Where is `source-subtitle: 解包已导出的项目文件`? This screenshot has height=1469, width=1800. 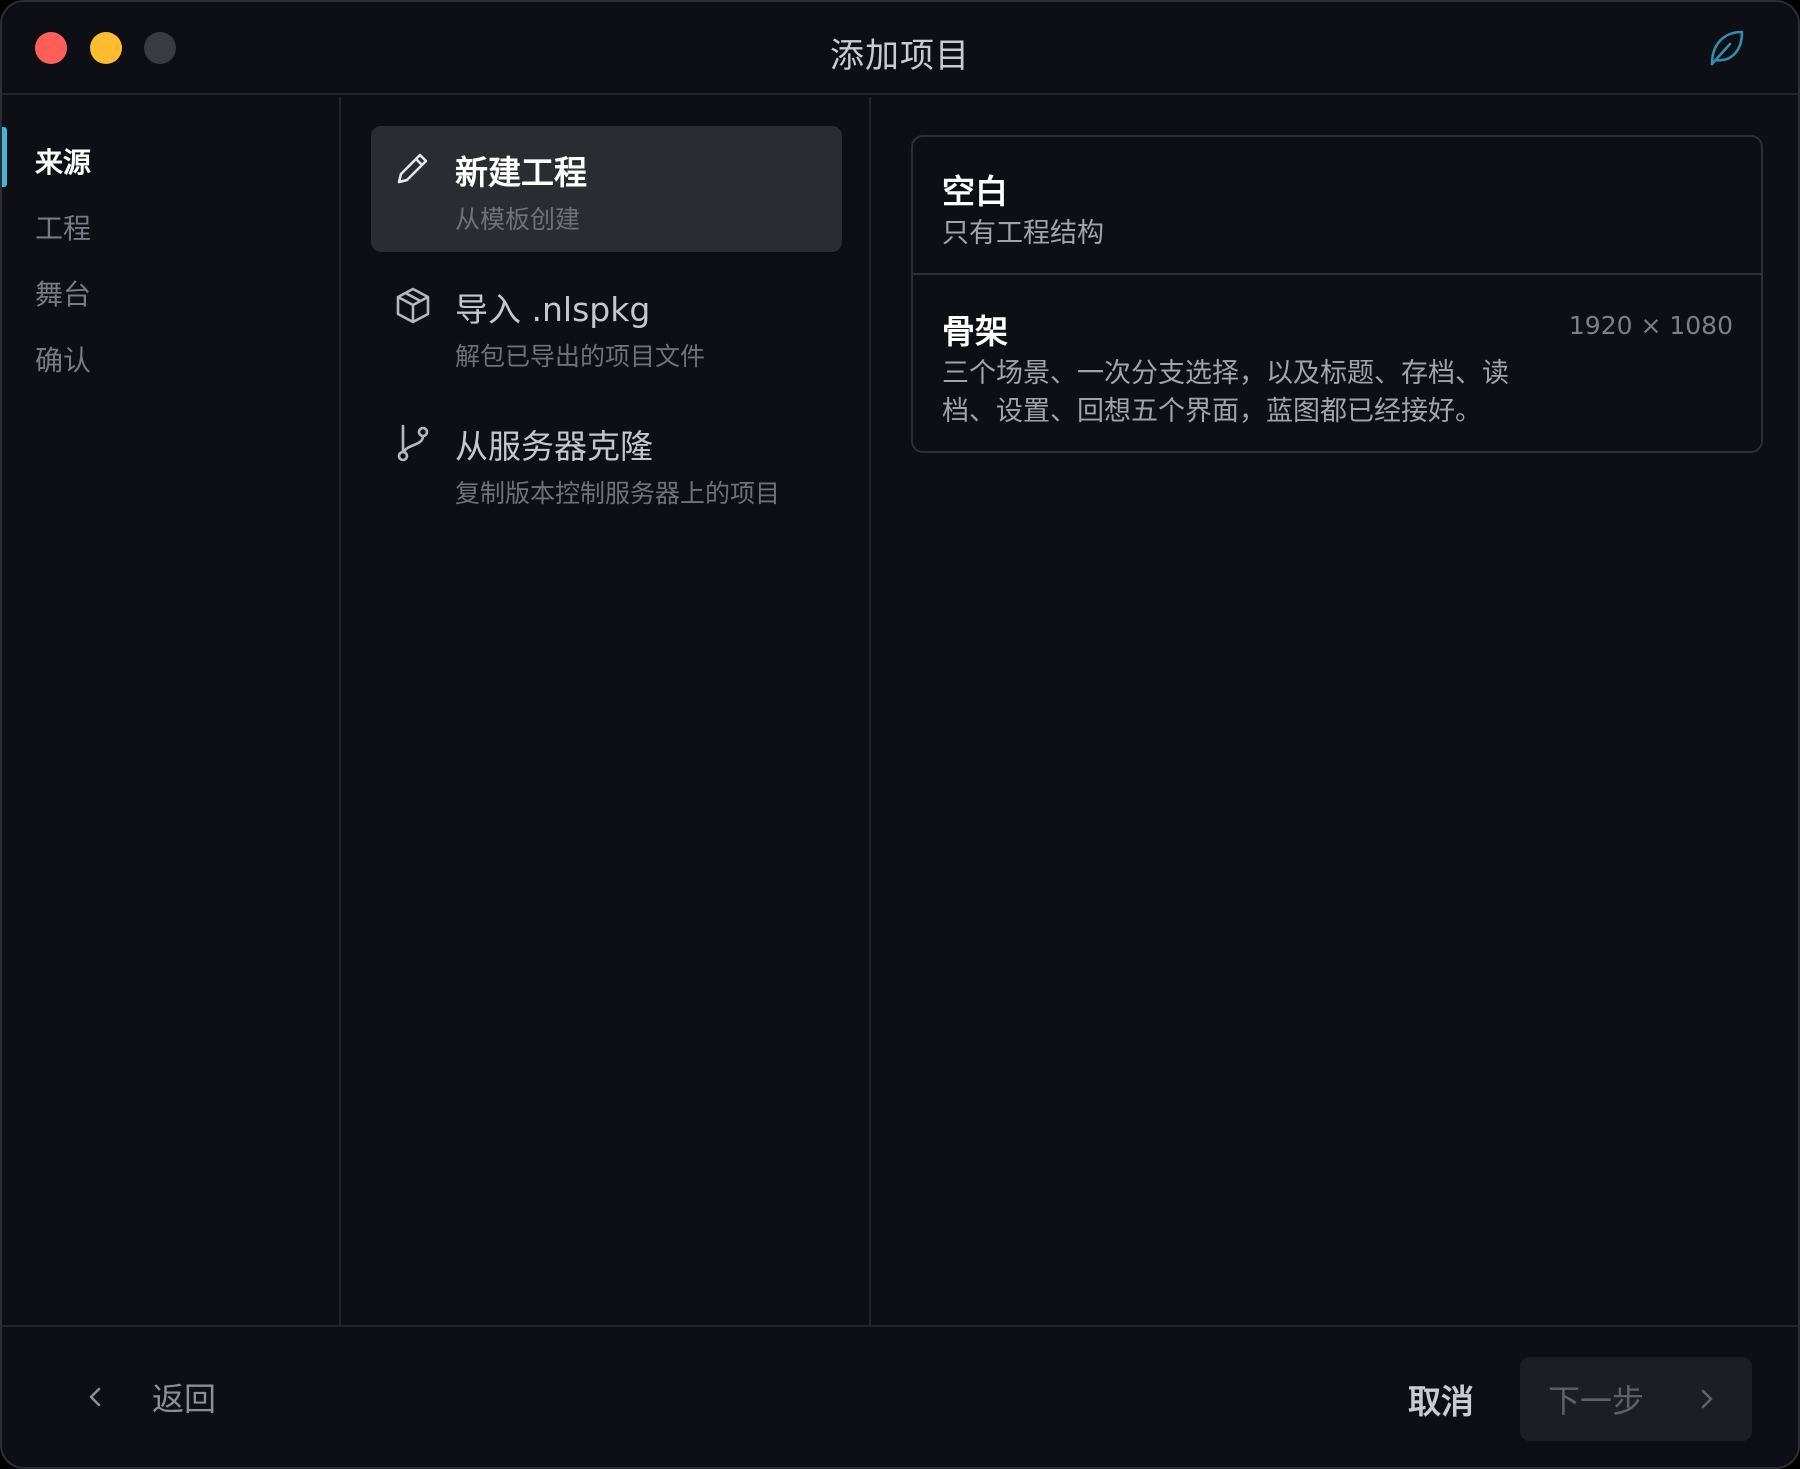 source-subtitle: 解包已导出的项目文件 is located at coordinates (580, 356).